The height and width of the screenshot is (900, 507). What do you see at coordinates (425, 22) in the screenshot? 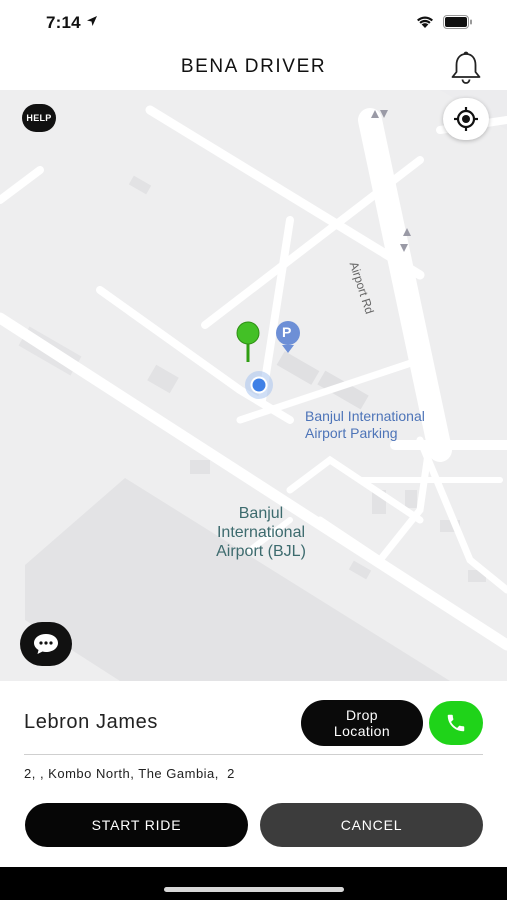
I see `wifi-icon` at bounding box center [425, 22].